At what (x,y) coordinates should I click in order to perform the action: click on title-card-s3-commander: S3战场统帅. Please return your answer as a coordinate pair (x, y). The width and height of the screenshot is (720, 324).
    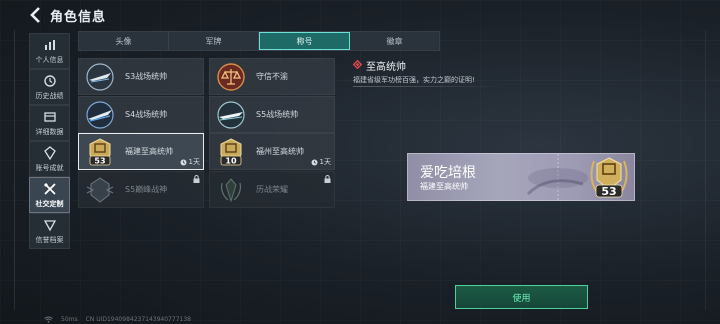
    Looking at the image, I should click on (141, 76).